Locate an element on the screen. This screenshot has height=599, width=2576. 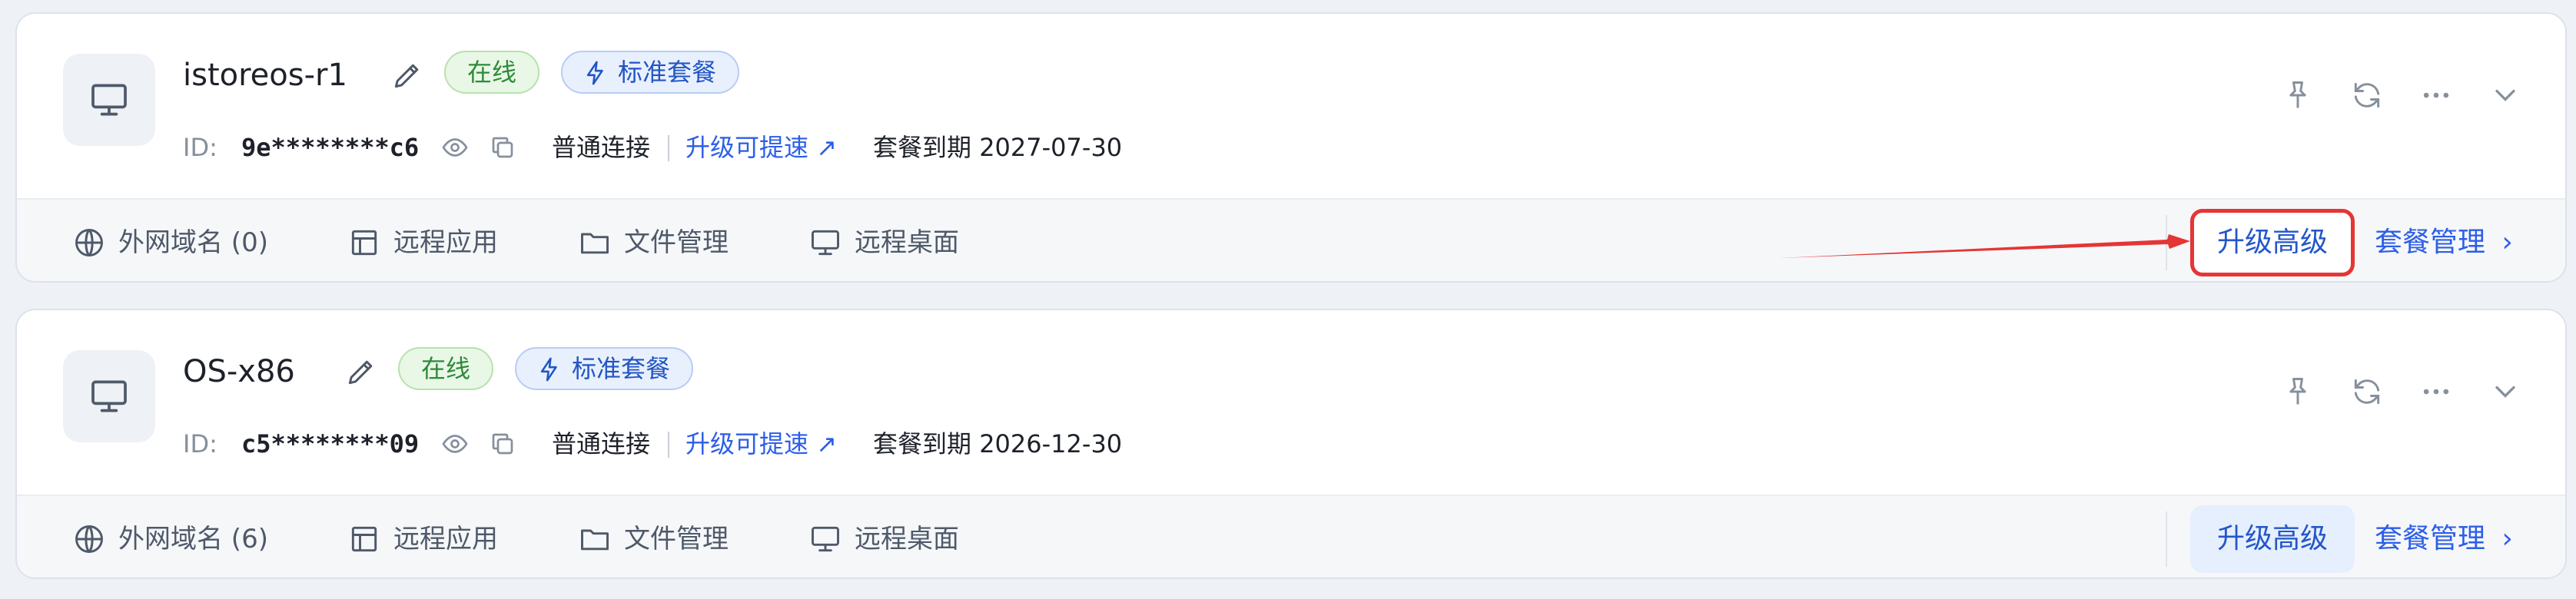
plan-expiry: 套餐到期 2026-12-30 is located at coordinates (998, 443).